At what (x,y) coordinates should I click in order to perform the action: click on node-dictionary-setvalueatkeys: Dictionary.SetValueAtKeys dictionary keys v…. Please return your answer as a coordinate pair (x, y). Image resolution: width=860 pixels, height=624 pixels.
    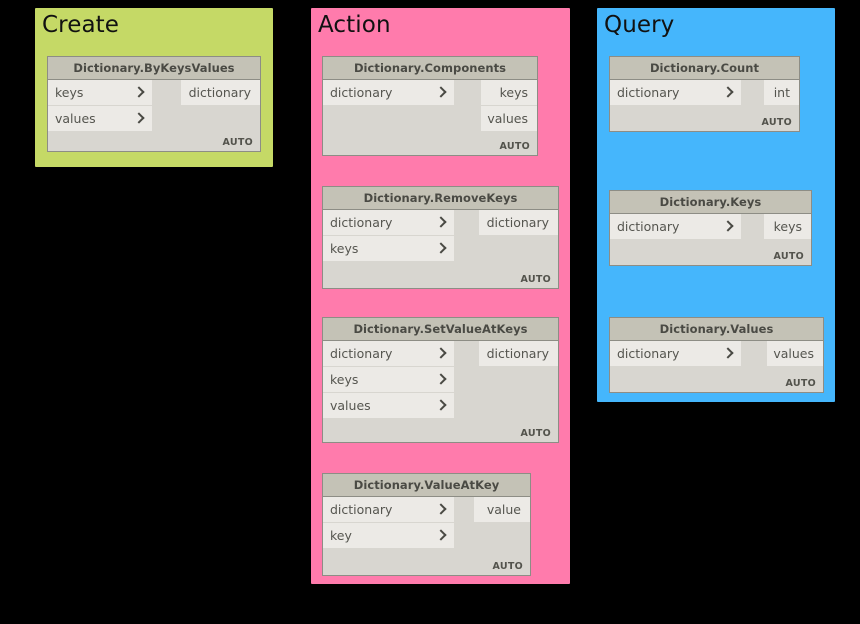
    Looking at the image, I should click on (440, 380).